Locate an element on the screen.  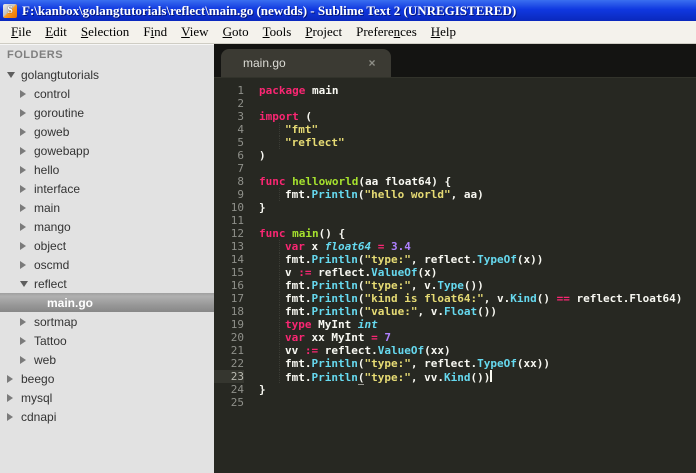
tab-main-go: main.go × is located at coordinates (306, 63).